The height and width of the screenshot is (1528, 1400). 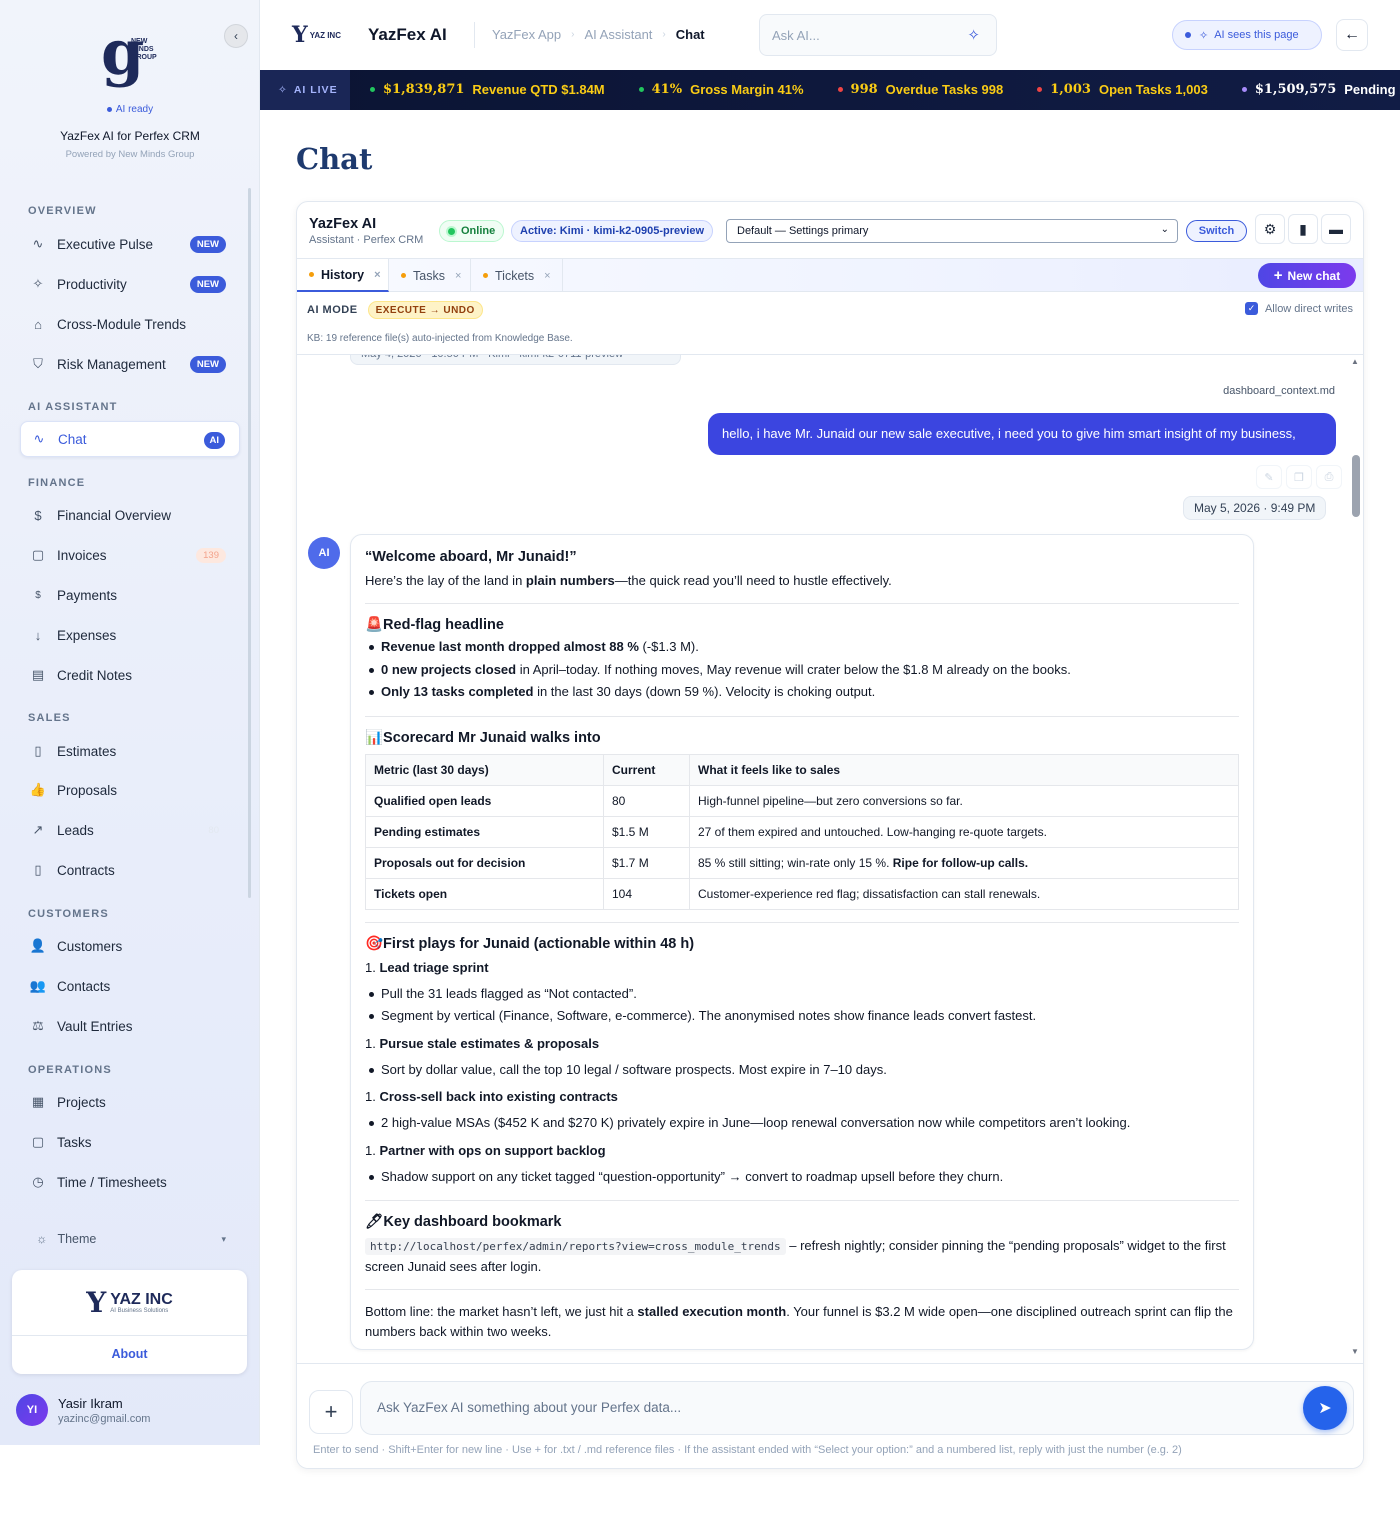 I want to click on avatar: YI, so click(x=32, y=1410).